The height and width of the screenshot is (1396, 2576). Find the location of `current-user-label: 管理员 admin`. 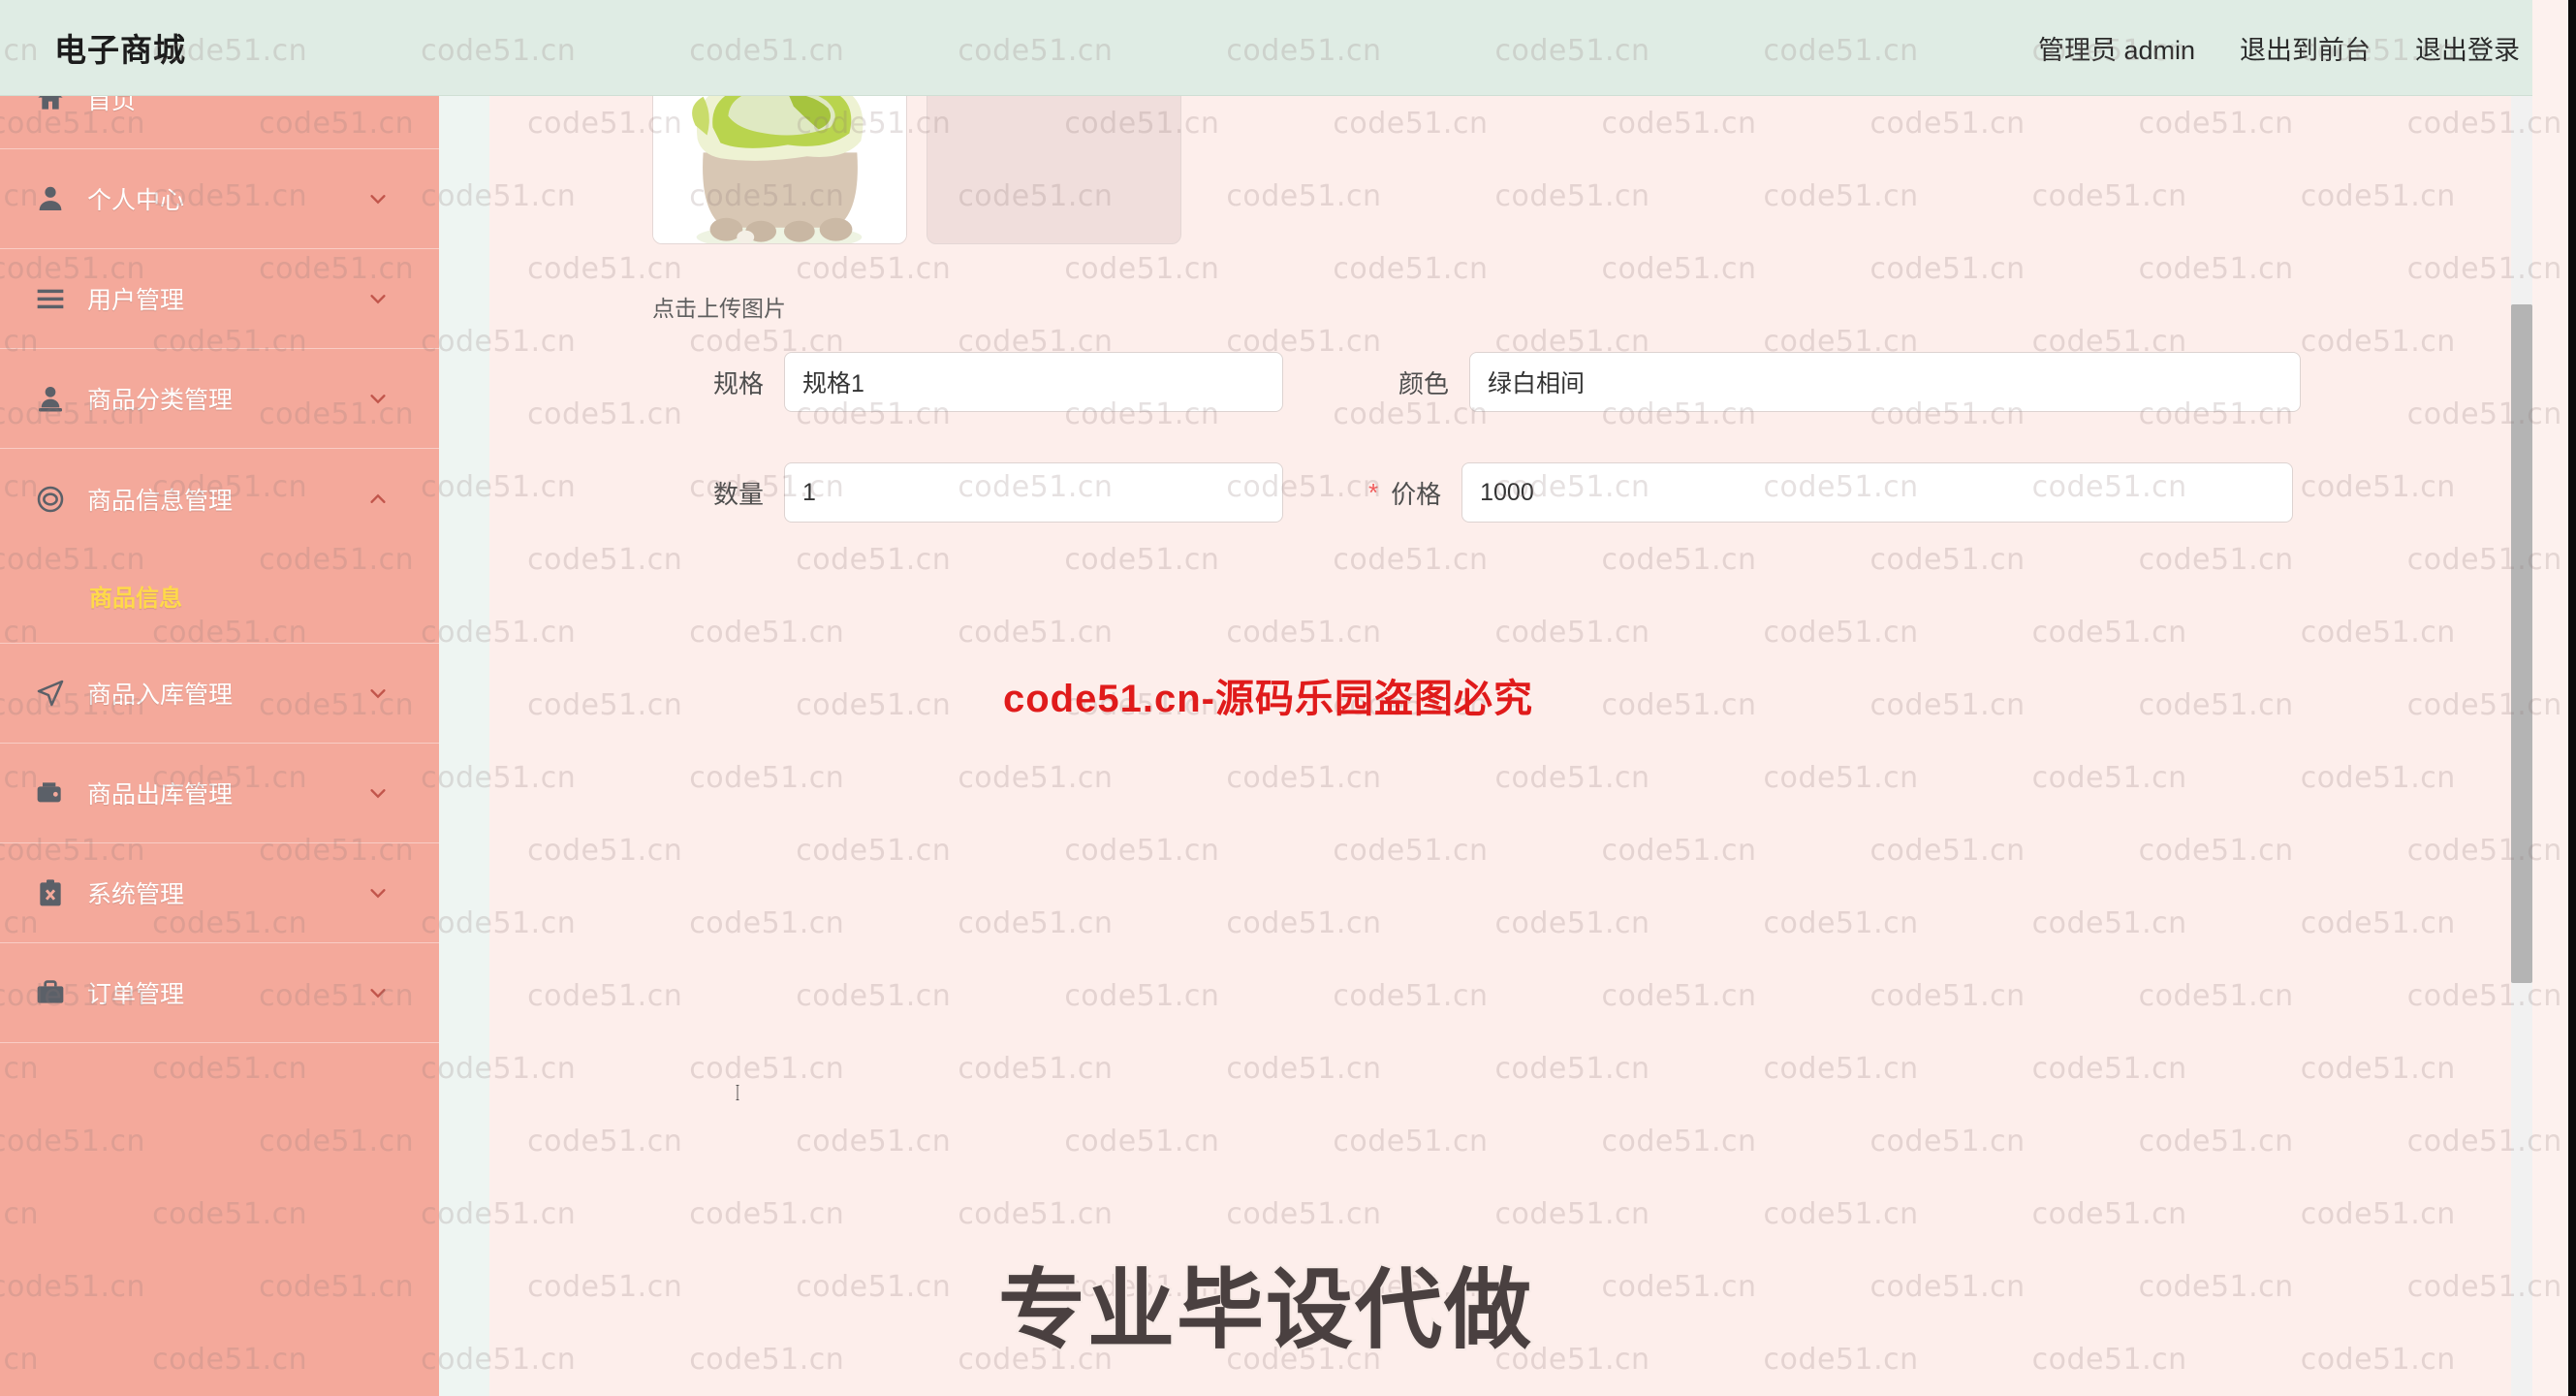

current-user-label: 管理员 admin is located at coordinates (2116, 50).